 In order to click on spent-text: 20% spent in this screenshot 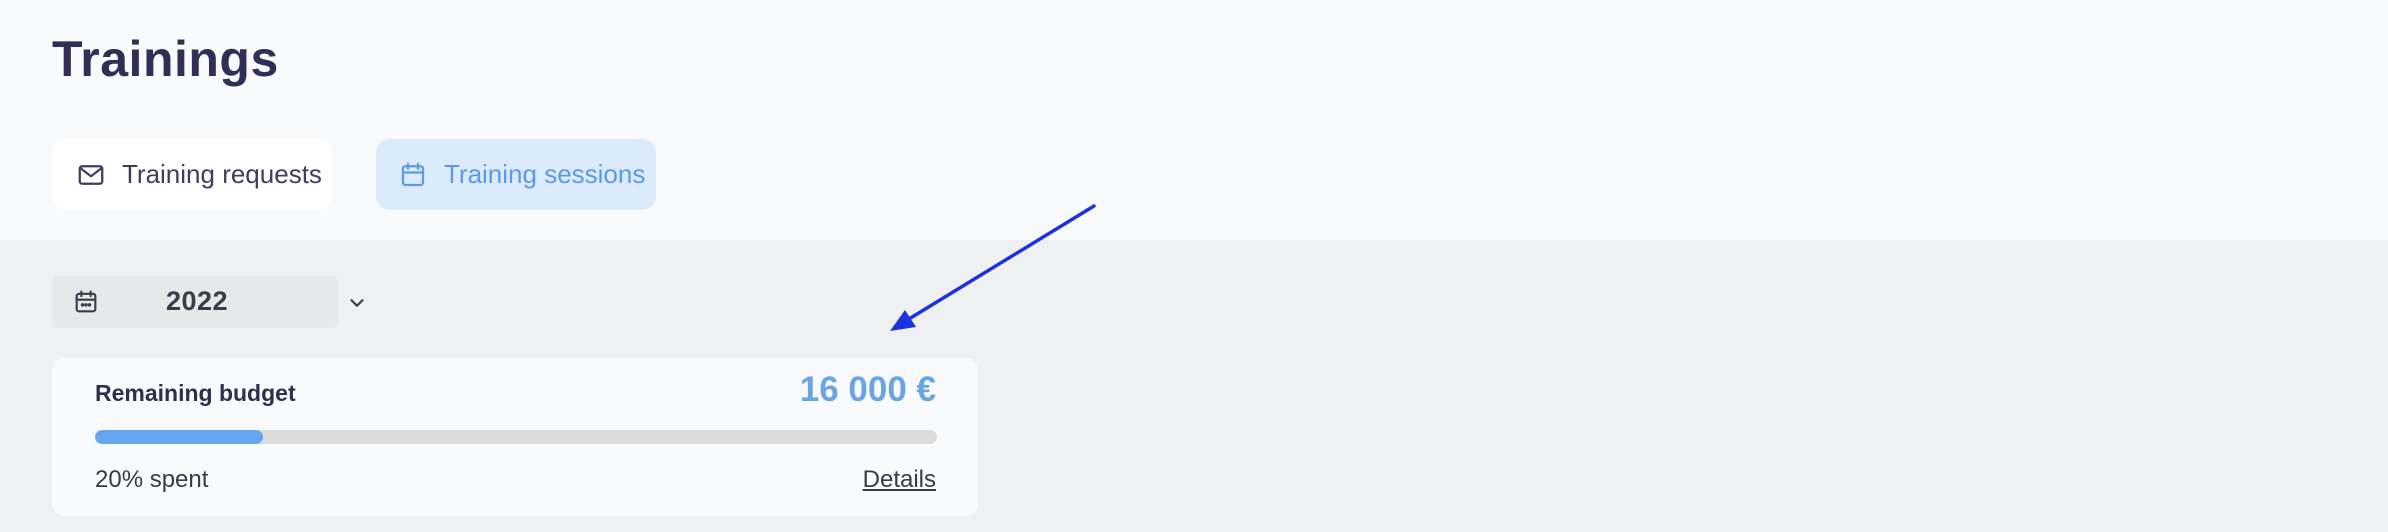, I will do `click(152, 479)`.